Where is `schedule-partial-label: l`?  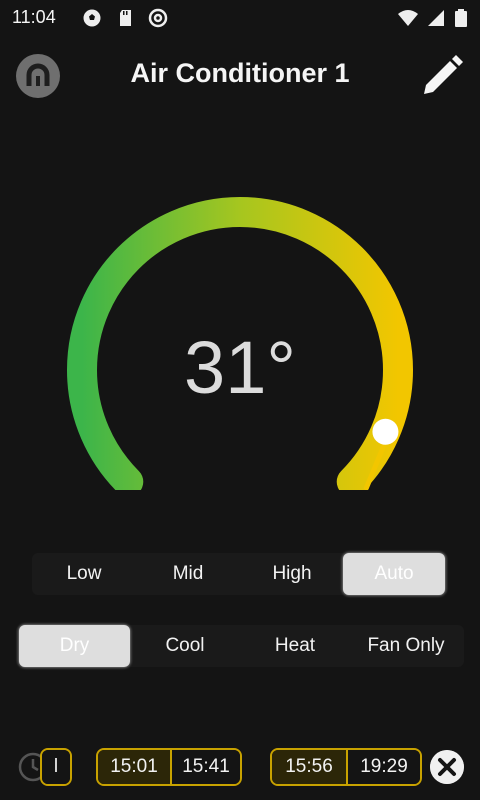 schedule-partial-label: l is located at coordinates (56, 767).